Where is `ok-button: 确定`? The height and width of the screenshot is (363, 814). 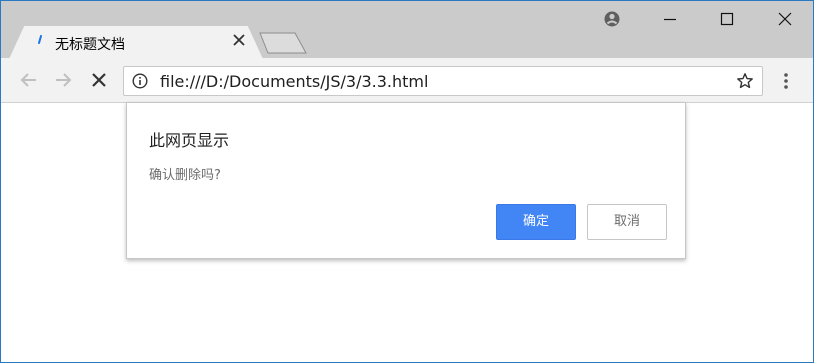
ok-button: 确定 is located at coordinates (536, 222).